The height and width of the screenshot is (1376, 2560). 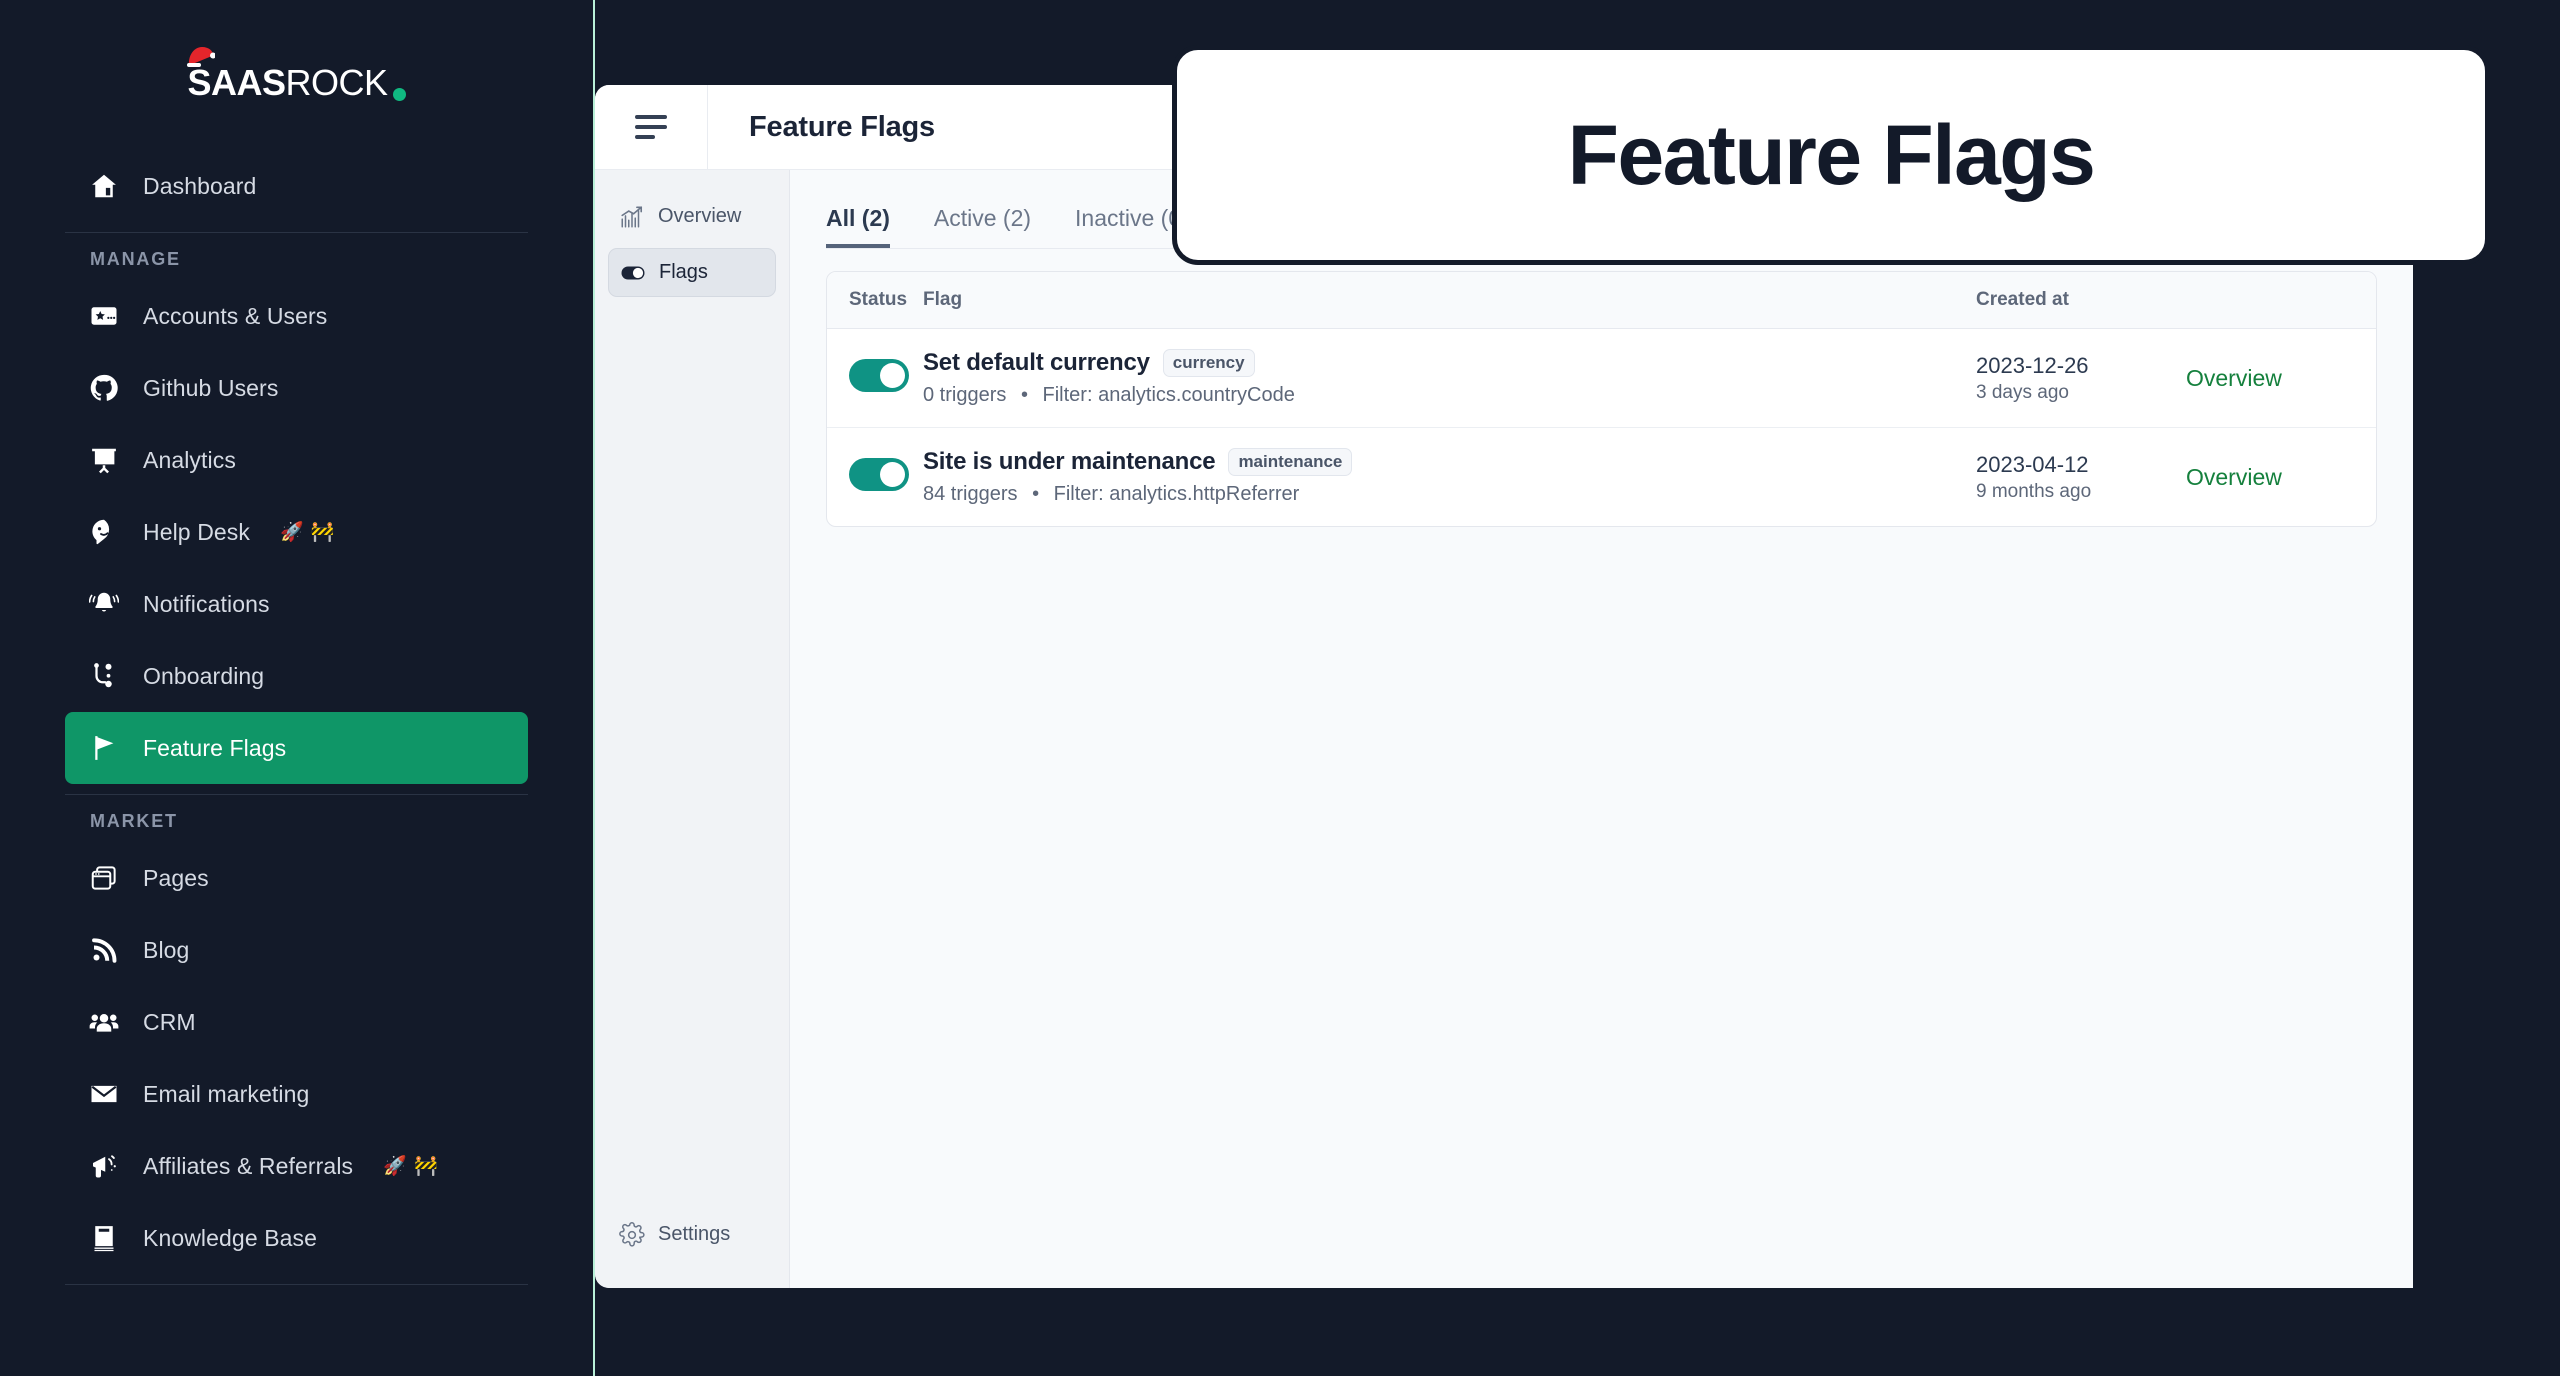 I want to click on table-header-row: Status Flag Created at, so click(x=1601, y=300).